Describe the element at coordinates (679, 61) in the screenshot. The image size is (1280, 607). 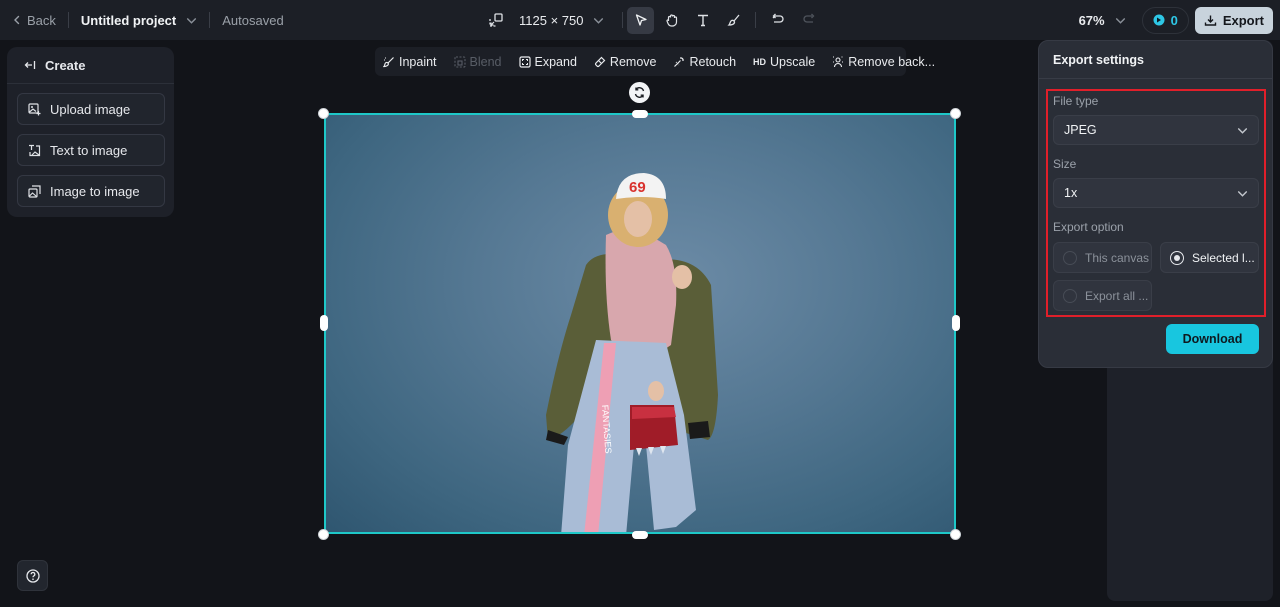
I see `magic-wand-icon` at that location.